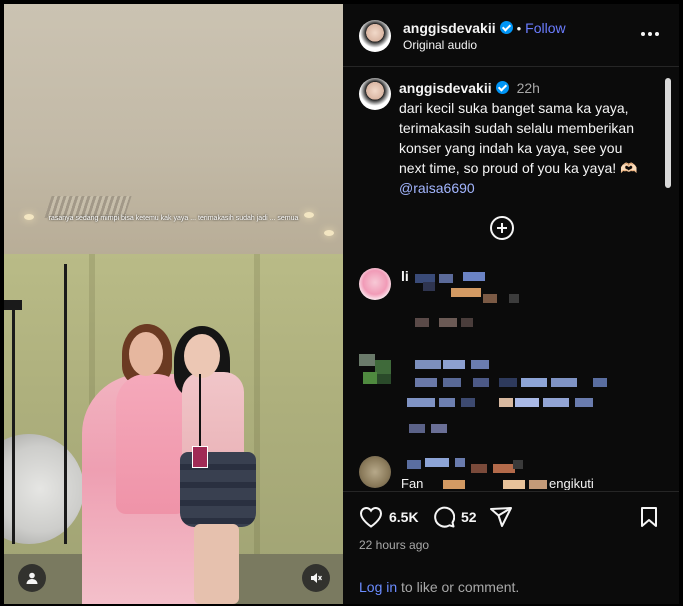 This screenshot has height=606, width=683. Describe the element at coordinates (13, 305) in the screenshot. I see `light-stand-head` at that location.